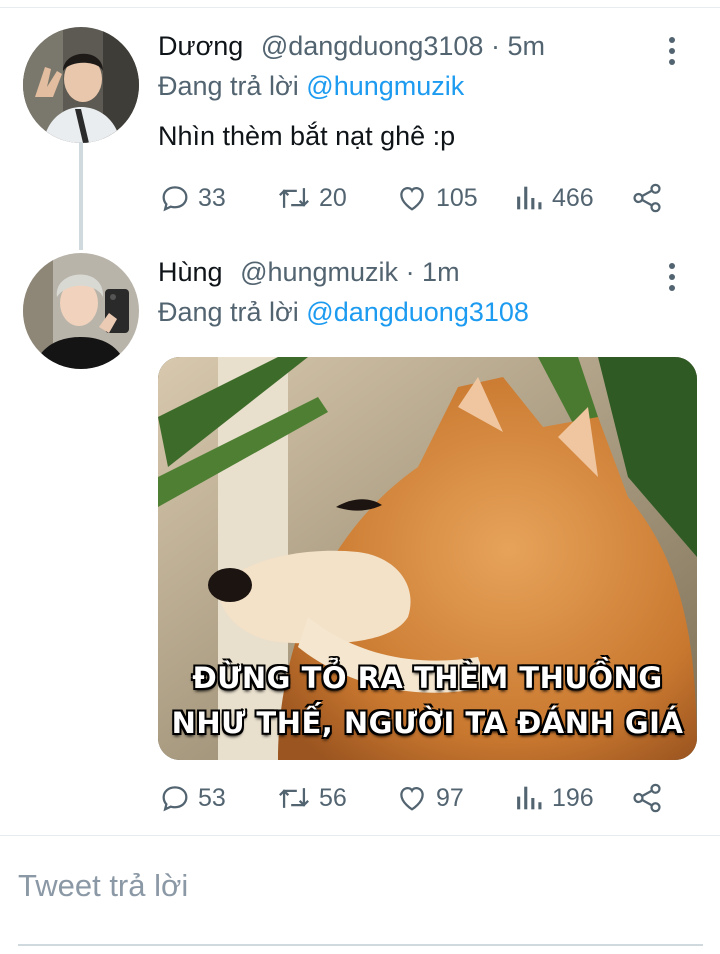  I want to click on like-button: 105, so click(436, 198).